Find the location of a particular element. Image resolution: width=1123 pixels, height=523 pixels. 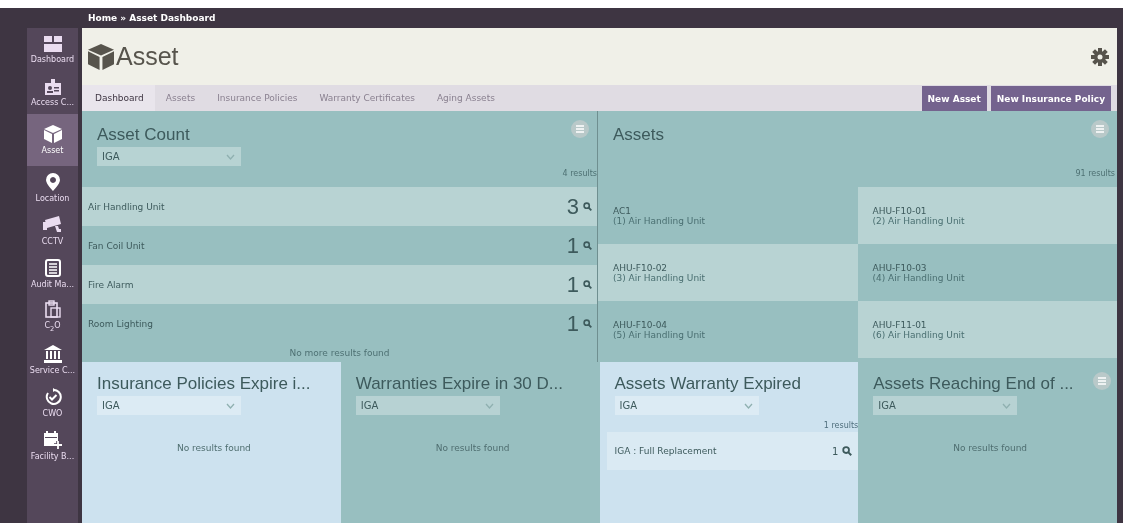

result-name: IGA : Full Replacement is located at coordinates (665, 451).